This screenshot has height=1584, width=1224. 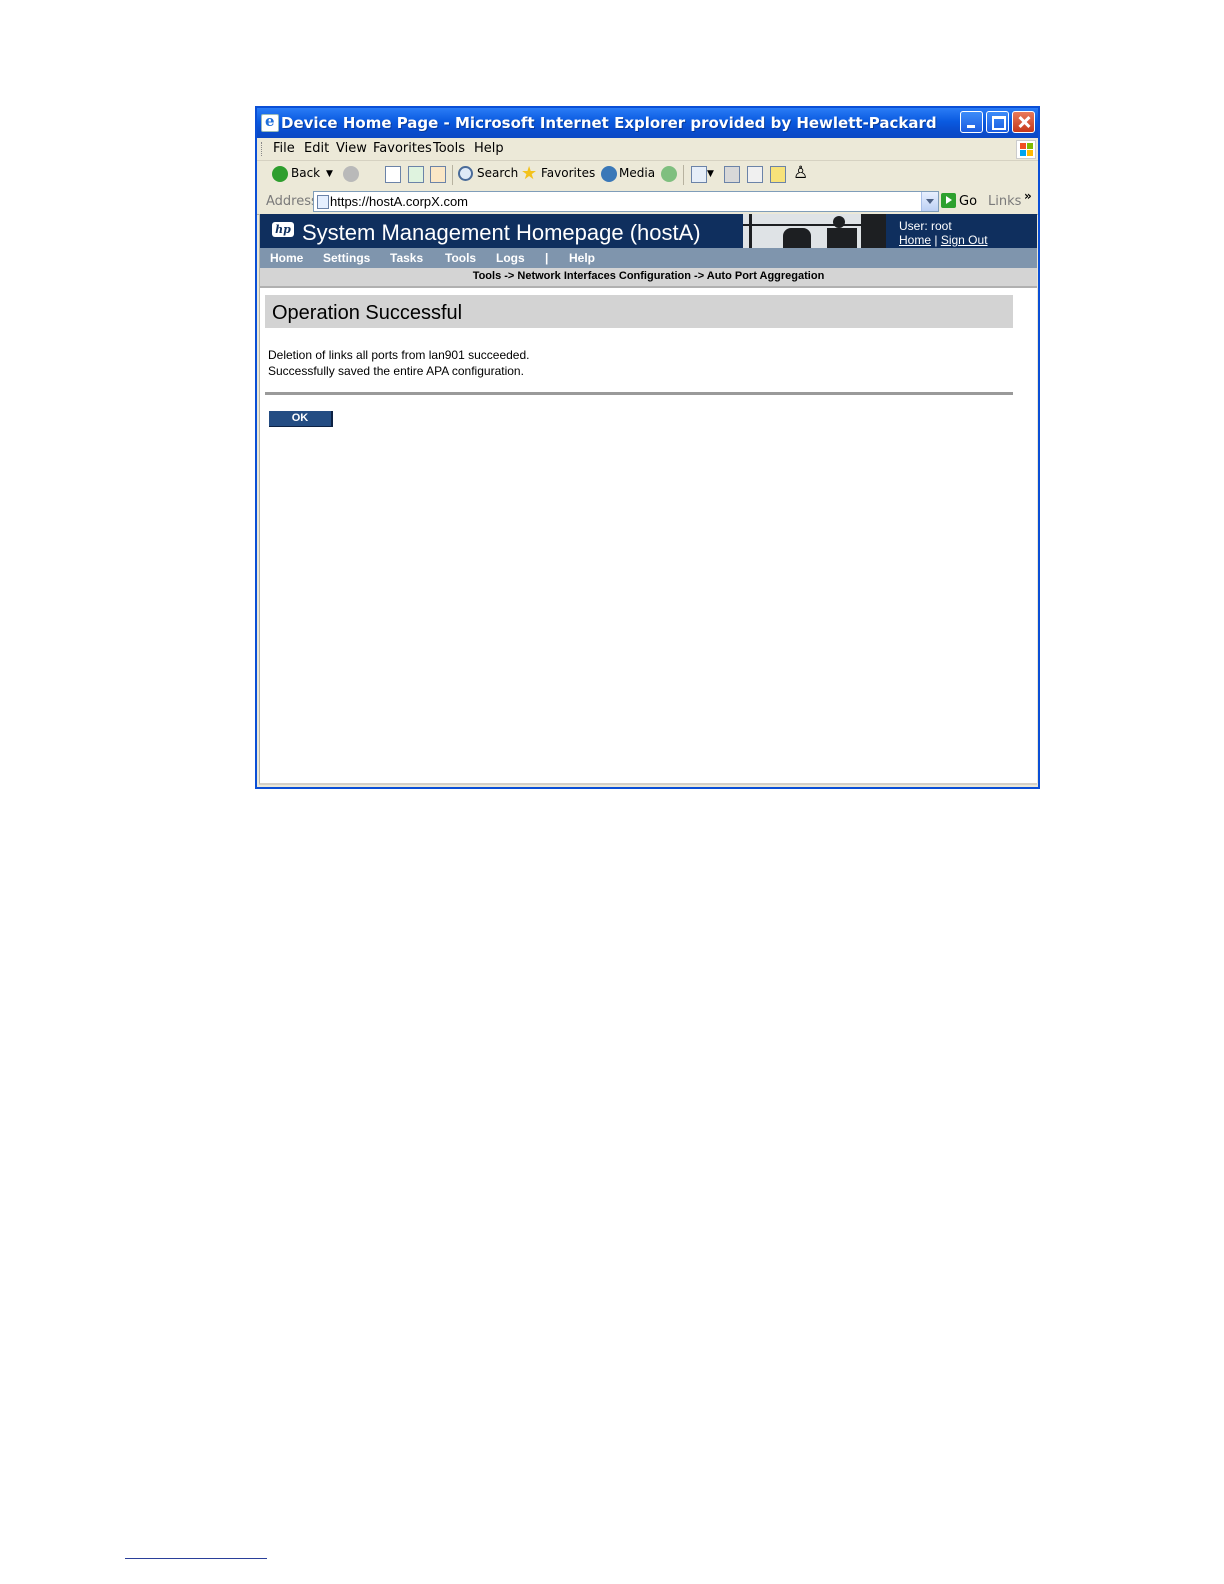 I want to click on banner-image, so click(x=814, y=231).